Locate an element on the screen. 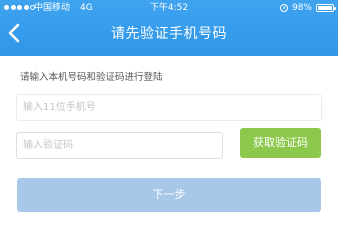  page-title: 请先验证手机号码 is located at coordinates (169, 34).